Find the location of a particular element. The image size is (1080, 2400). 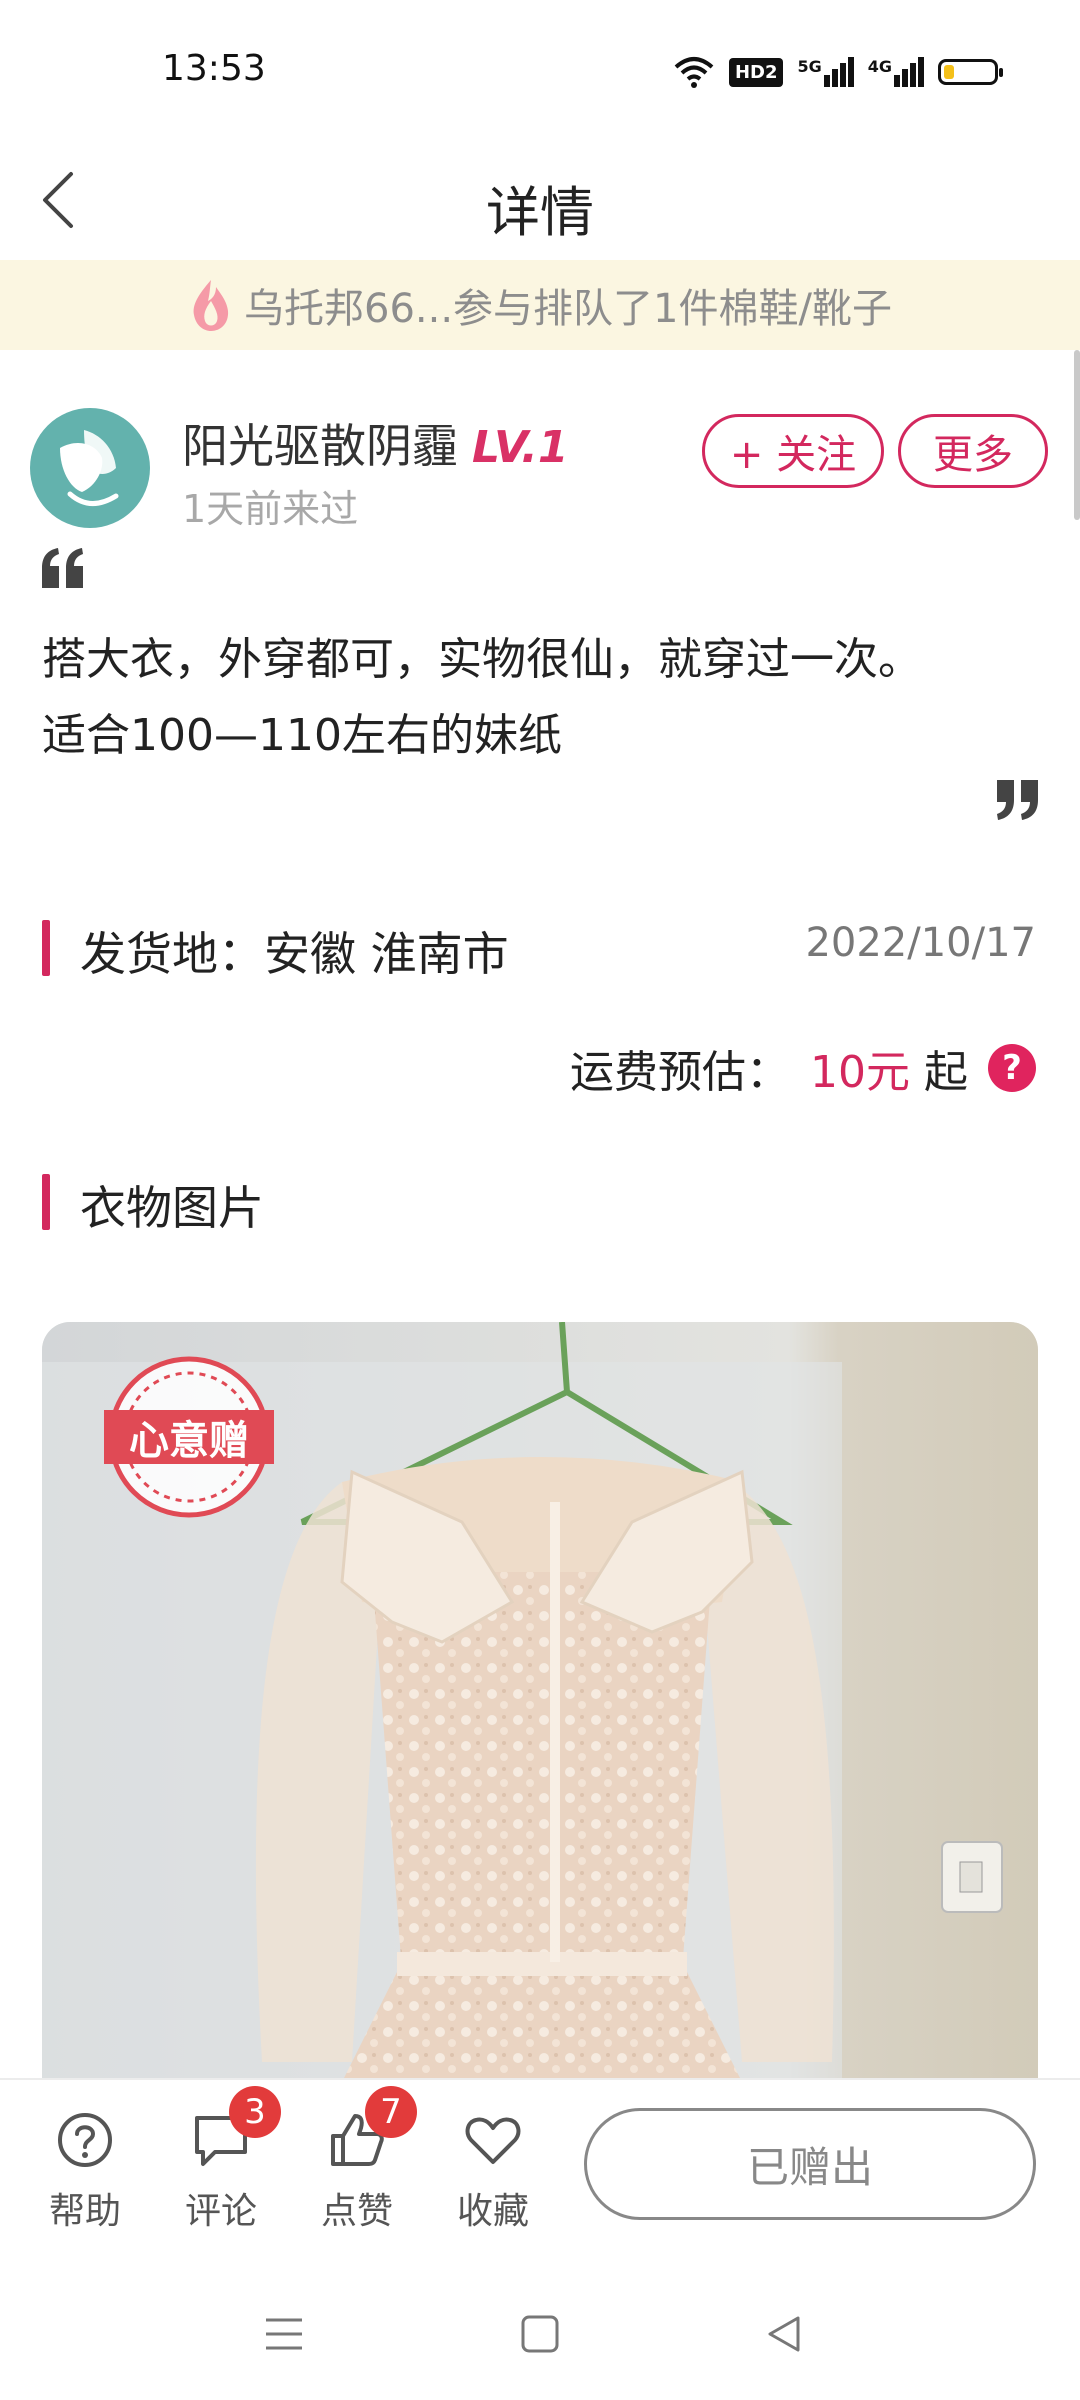

home-nav-button is located at coordinates (540, 2334).